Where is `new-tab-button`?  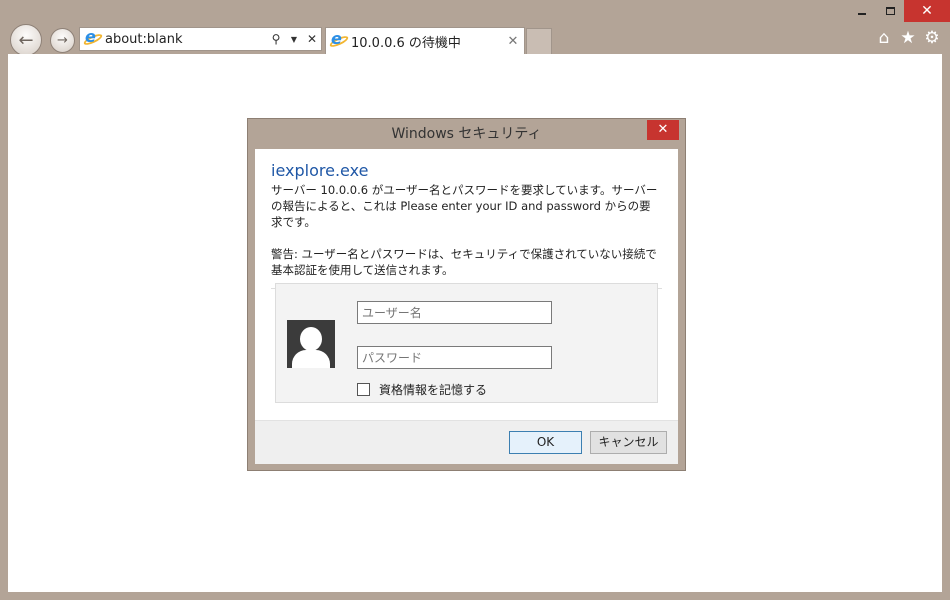 new-tab-button is located at coordinates (539, 41).